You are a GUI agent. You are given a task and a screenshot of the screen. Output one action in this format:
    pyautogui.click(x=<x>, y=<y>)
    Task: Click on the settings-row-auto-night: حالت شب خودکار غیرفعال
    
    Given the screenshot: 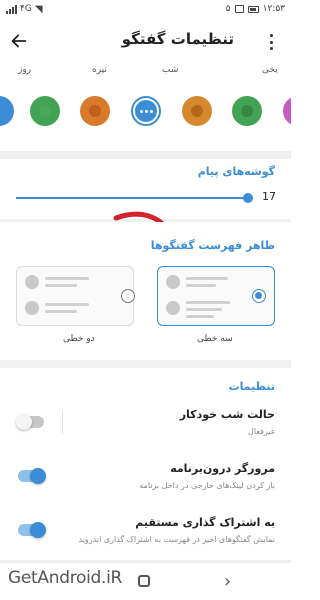 What is the action you would take?
    pyautogui.click(x=145, y=429)
    